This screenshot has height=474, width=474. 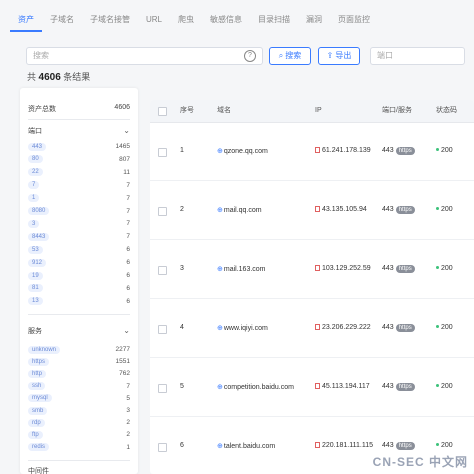 What do you see at coordinates (162, 111) in the screenshot?
I see `select-all-checkbox` at bounding box center [162, 111].